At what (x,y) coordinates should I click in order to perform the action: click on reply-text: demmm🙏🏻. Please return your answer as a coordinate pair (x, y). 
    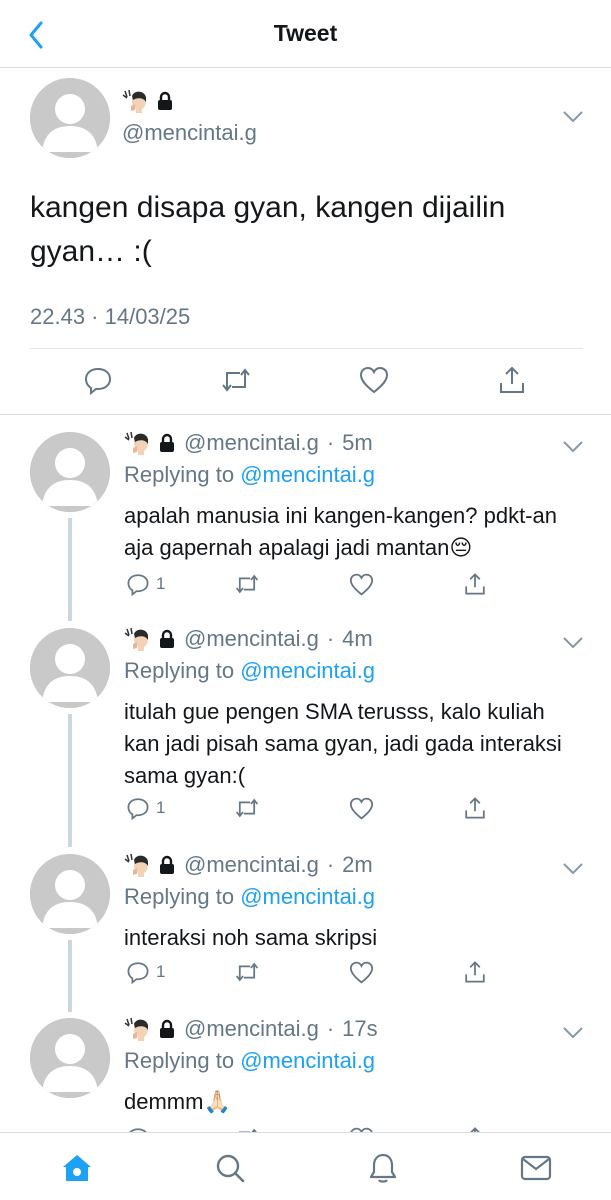
    Looking at the image, I should click on (177, 1101).